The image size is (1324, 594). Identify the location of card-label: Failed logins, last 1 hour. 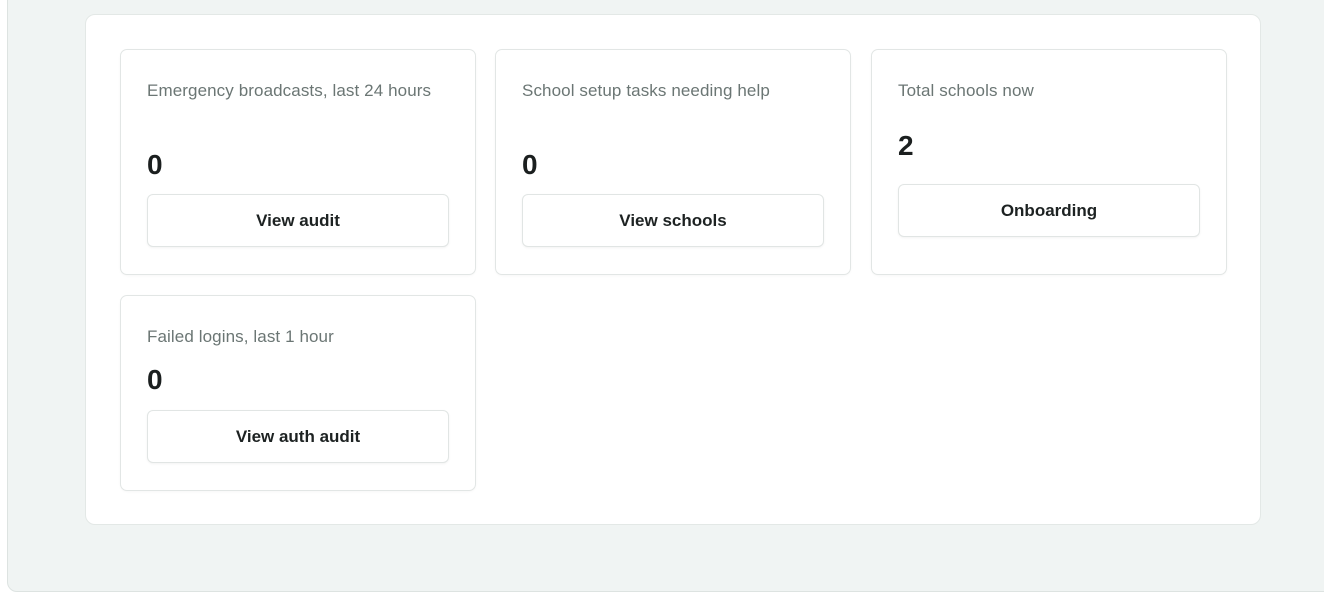
(240, 336).